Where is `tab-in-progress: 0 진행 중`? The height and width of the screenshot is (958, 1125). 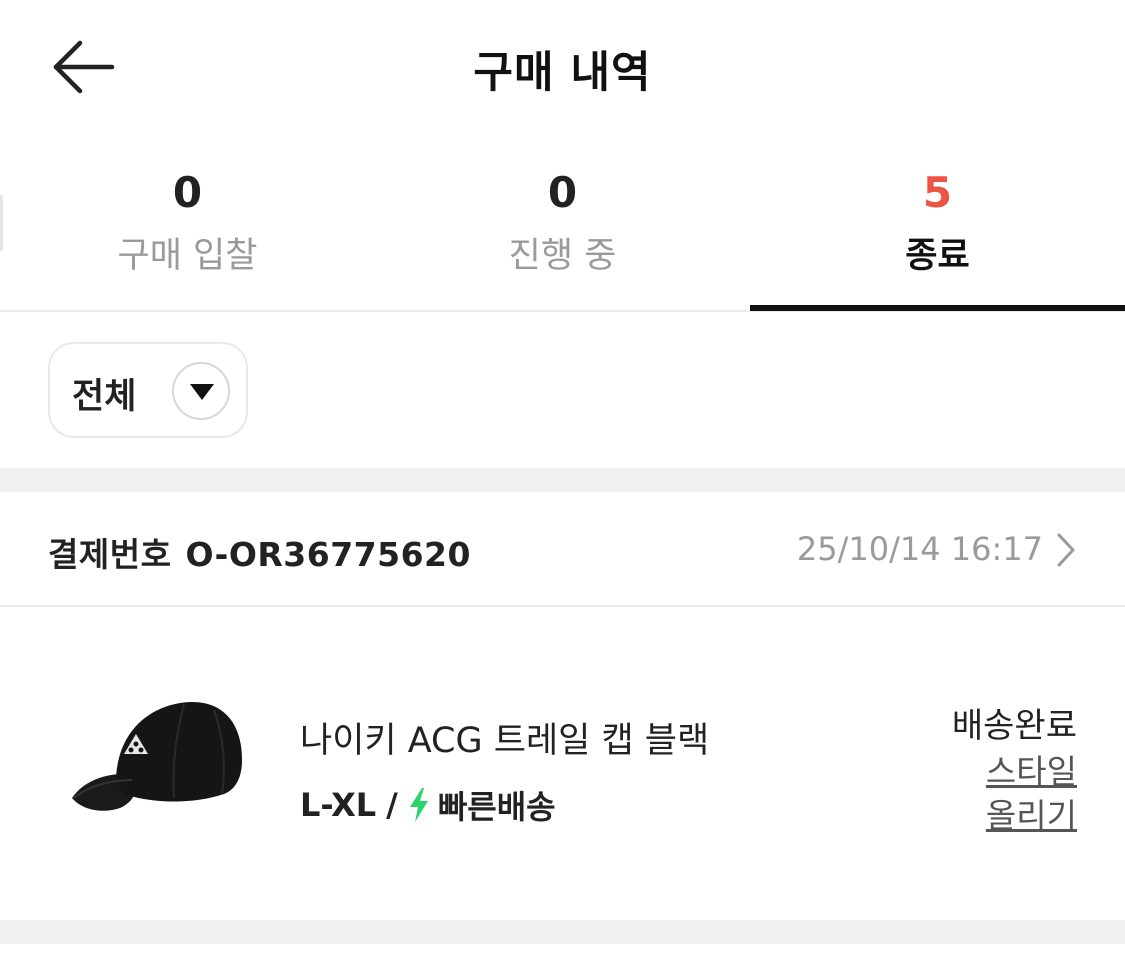
tab-in-progress: 0 진행 중 is located at coordinates (562, 231).